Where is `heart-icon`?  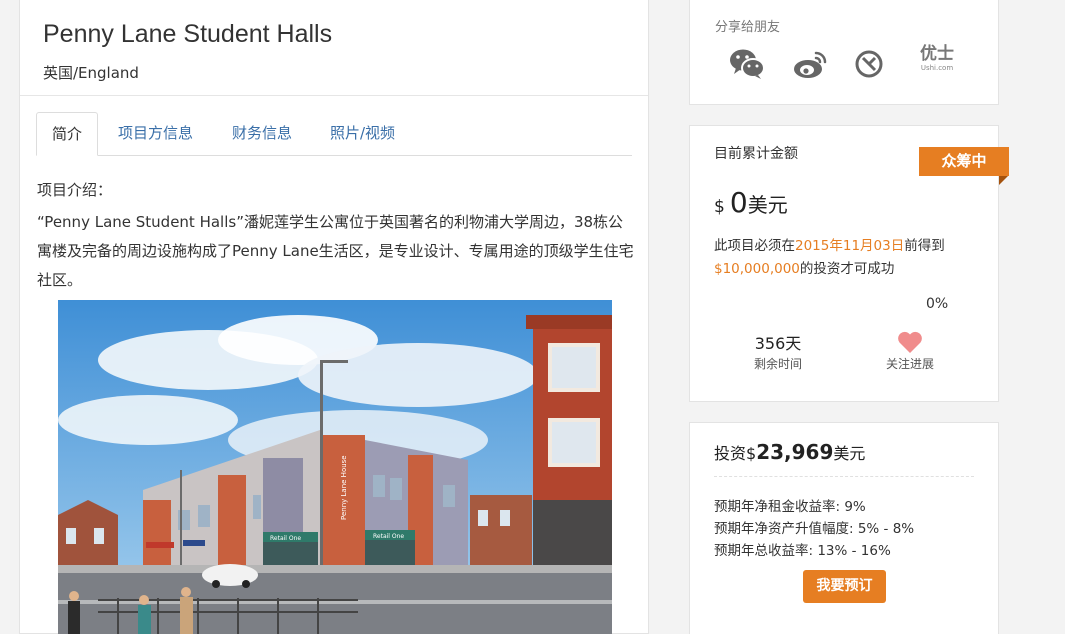
heart-icon is located at coordinates (910, 342).